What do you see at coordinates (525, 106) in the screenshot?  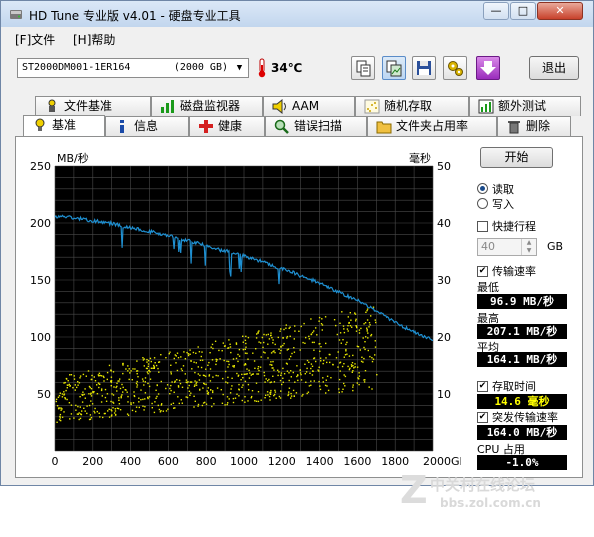 I see `tab-extra-tests: 额外测试` at bounding box center [525, 106].